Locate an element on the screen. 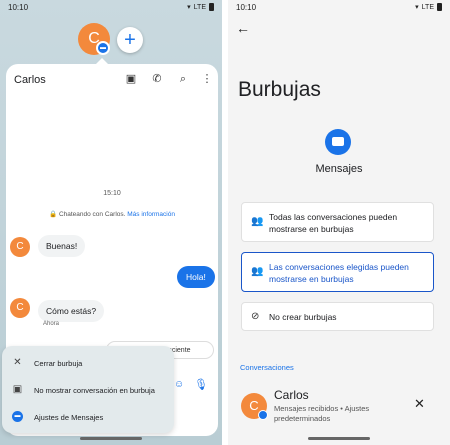 The width and height of the screenshot is (450, 445). contact-name: Carlos is located at coordinates (291, 395).